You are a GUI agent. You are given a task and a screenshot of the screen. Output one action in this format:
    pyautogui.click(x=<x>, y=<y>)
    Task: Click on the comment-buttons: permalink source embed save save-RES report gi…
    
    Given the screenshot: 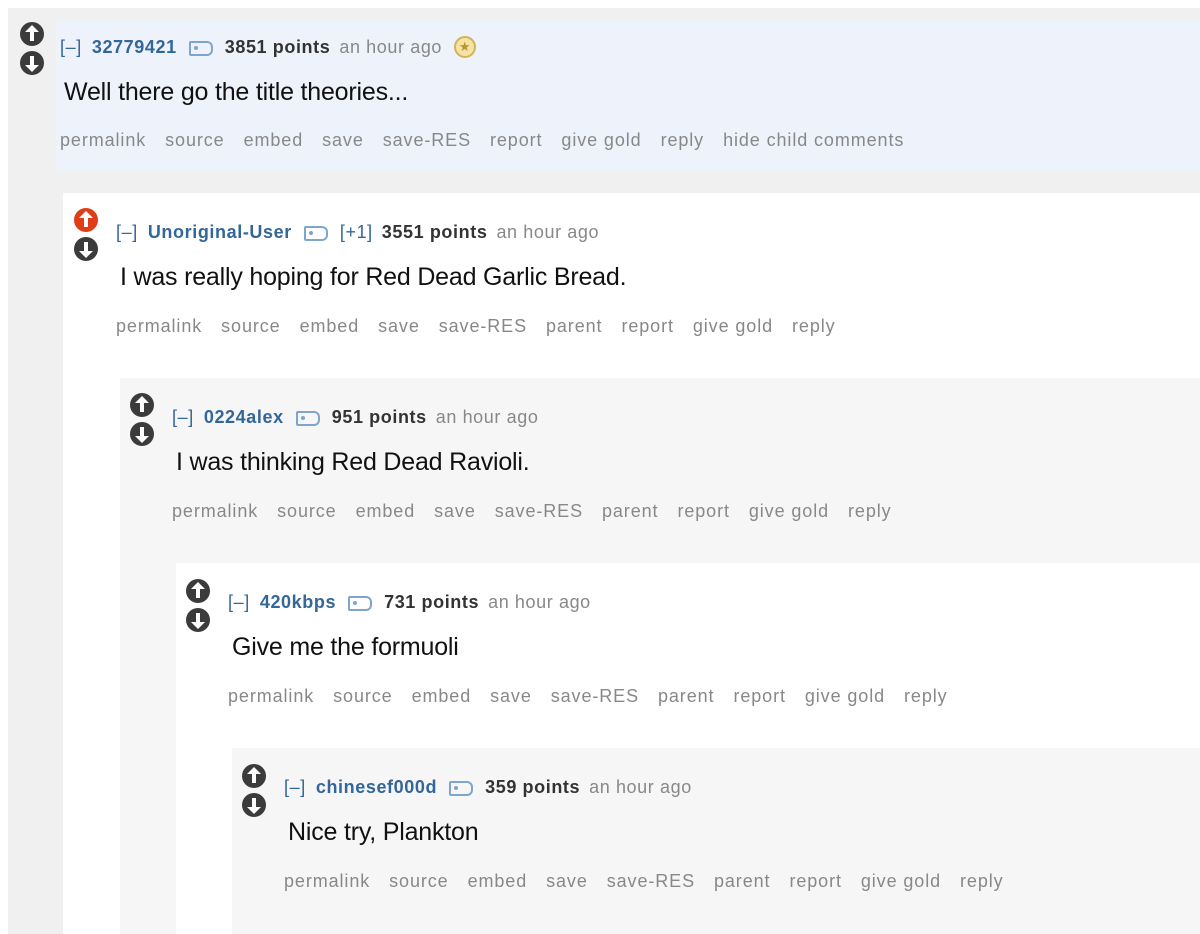 What is the action you would take?
    pyautogui.click(x=491, y=140)
    